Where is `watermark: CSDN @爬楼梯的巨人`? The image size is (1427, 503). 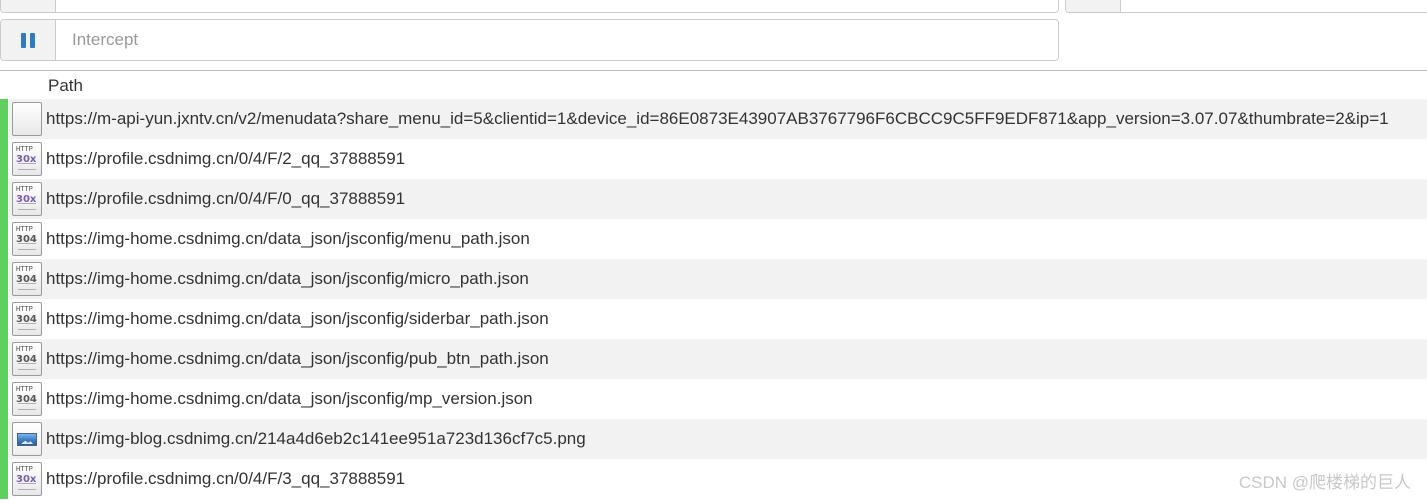
watermark: CSDN @爬楼梯的巨人 is located at coordinates (1324, 482).